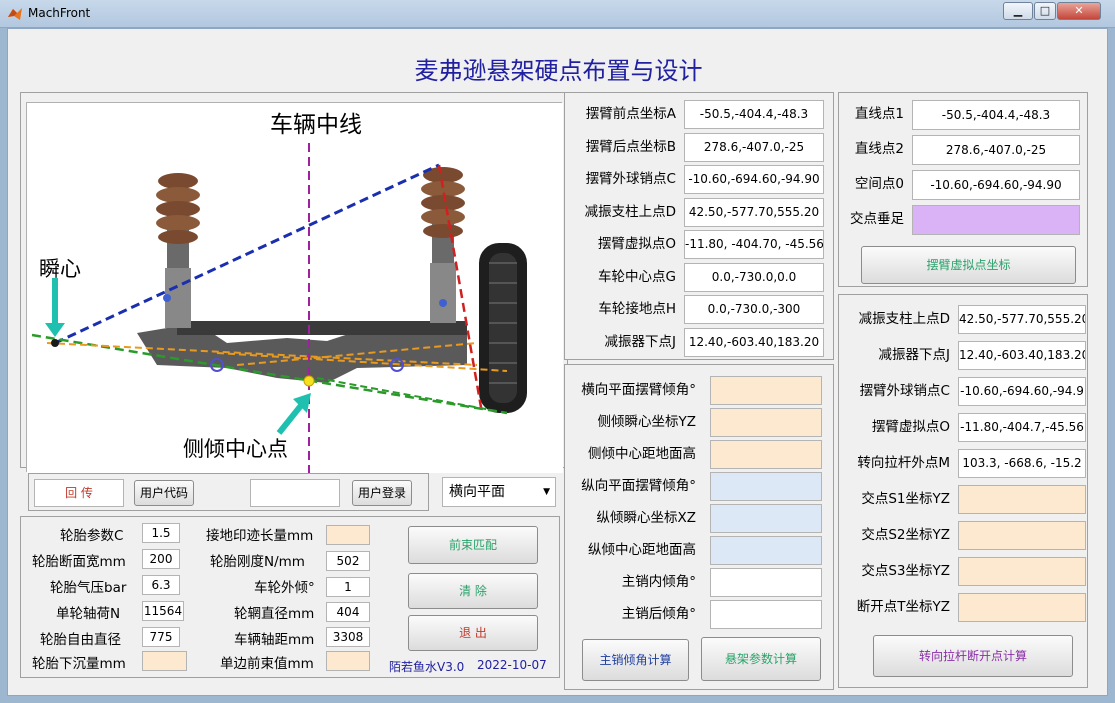 This screenshot has width=1115, height=703. What do you see at coordinates (512, 665) in the screenshot?
I see `date-text: 2022-10-07` at bounding box center [512, 665].